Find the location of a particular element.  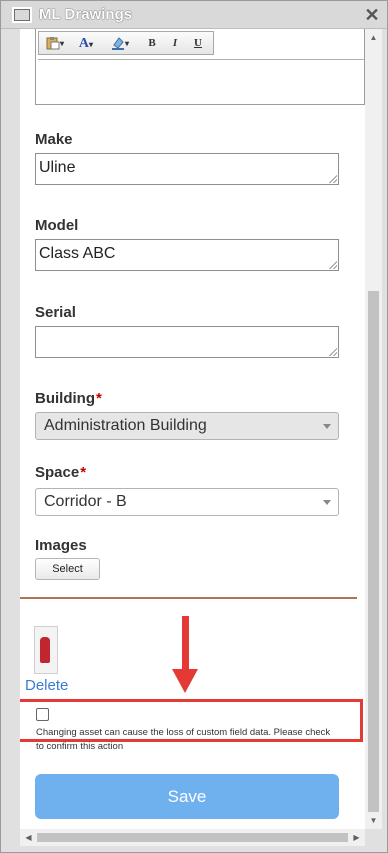

section-divider is located at coordinates (188, 598).